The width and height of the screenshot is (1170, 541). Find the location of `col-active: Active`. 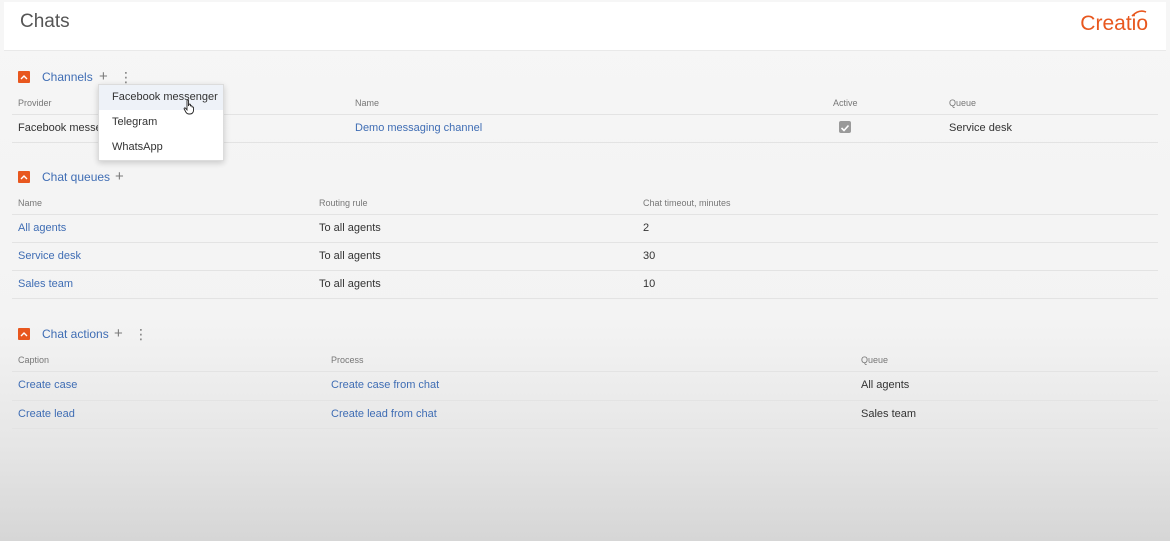

col-active: Active is located at coordinates (845, 103).